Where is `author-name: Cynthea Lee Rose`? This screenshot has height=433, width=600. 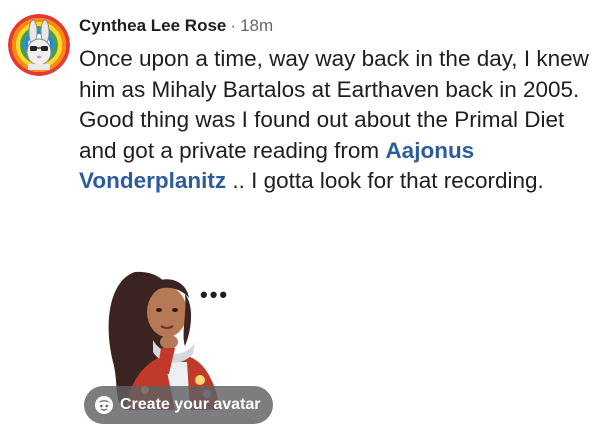
author-name: Cynthea Lee Rose is located at coordinates (152, 25).